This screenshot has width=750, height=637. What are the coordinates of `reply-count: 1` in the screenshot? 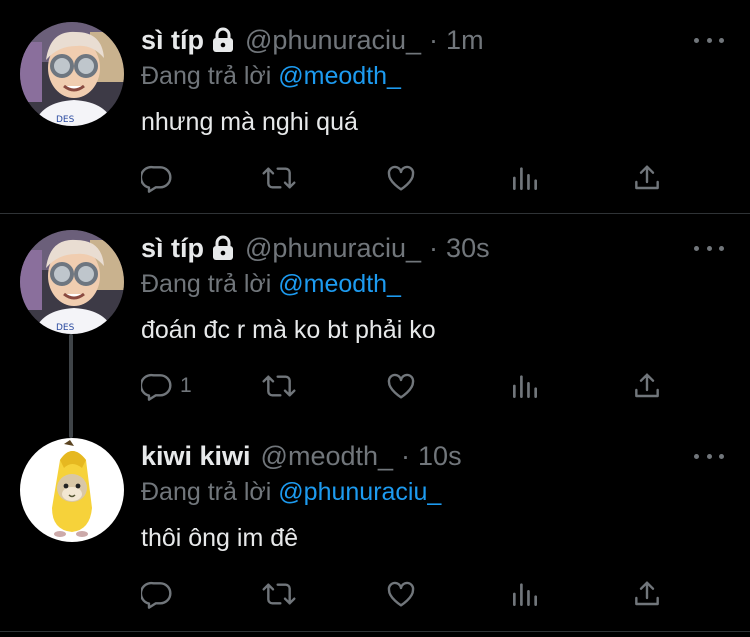 It's located at (186, 385).